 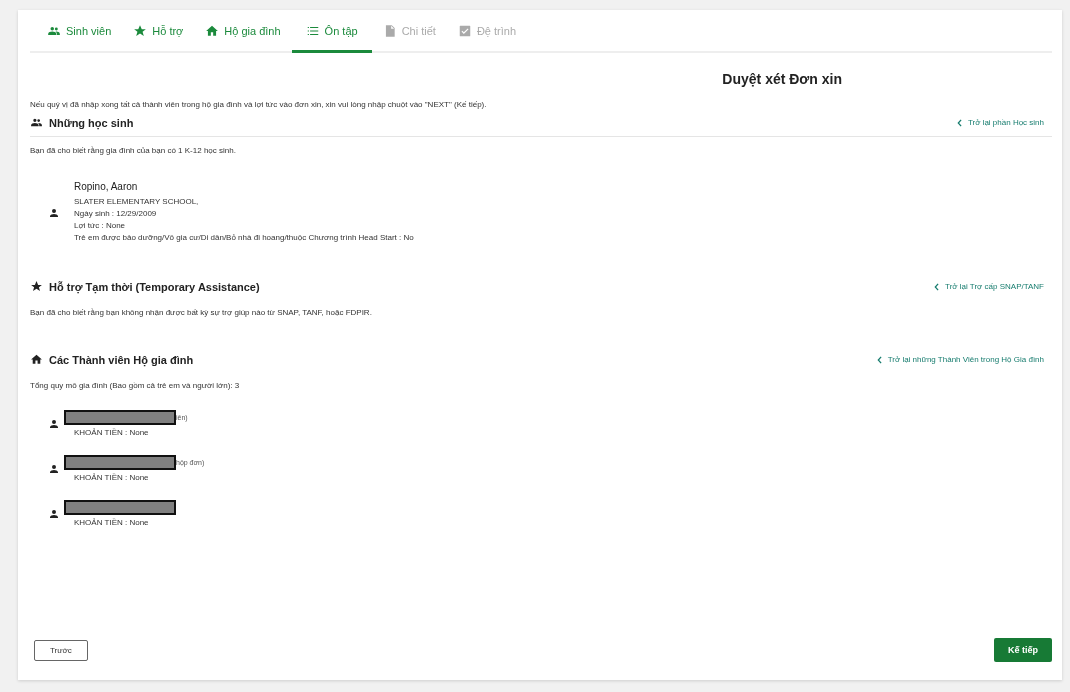 I want to click on student-detail: SLATER ELEMENTARY SCHOOL,, so click(x=137, y=202).